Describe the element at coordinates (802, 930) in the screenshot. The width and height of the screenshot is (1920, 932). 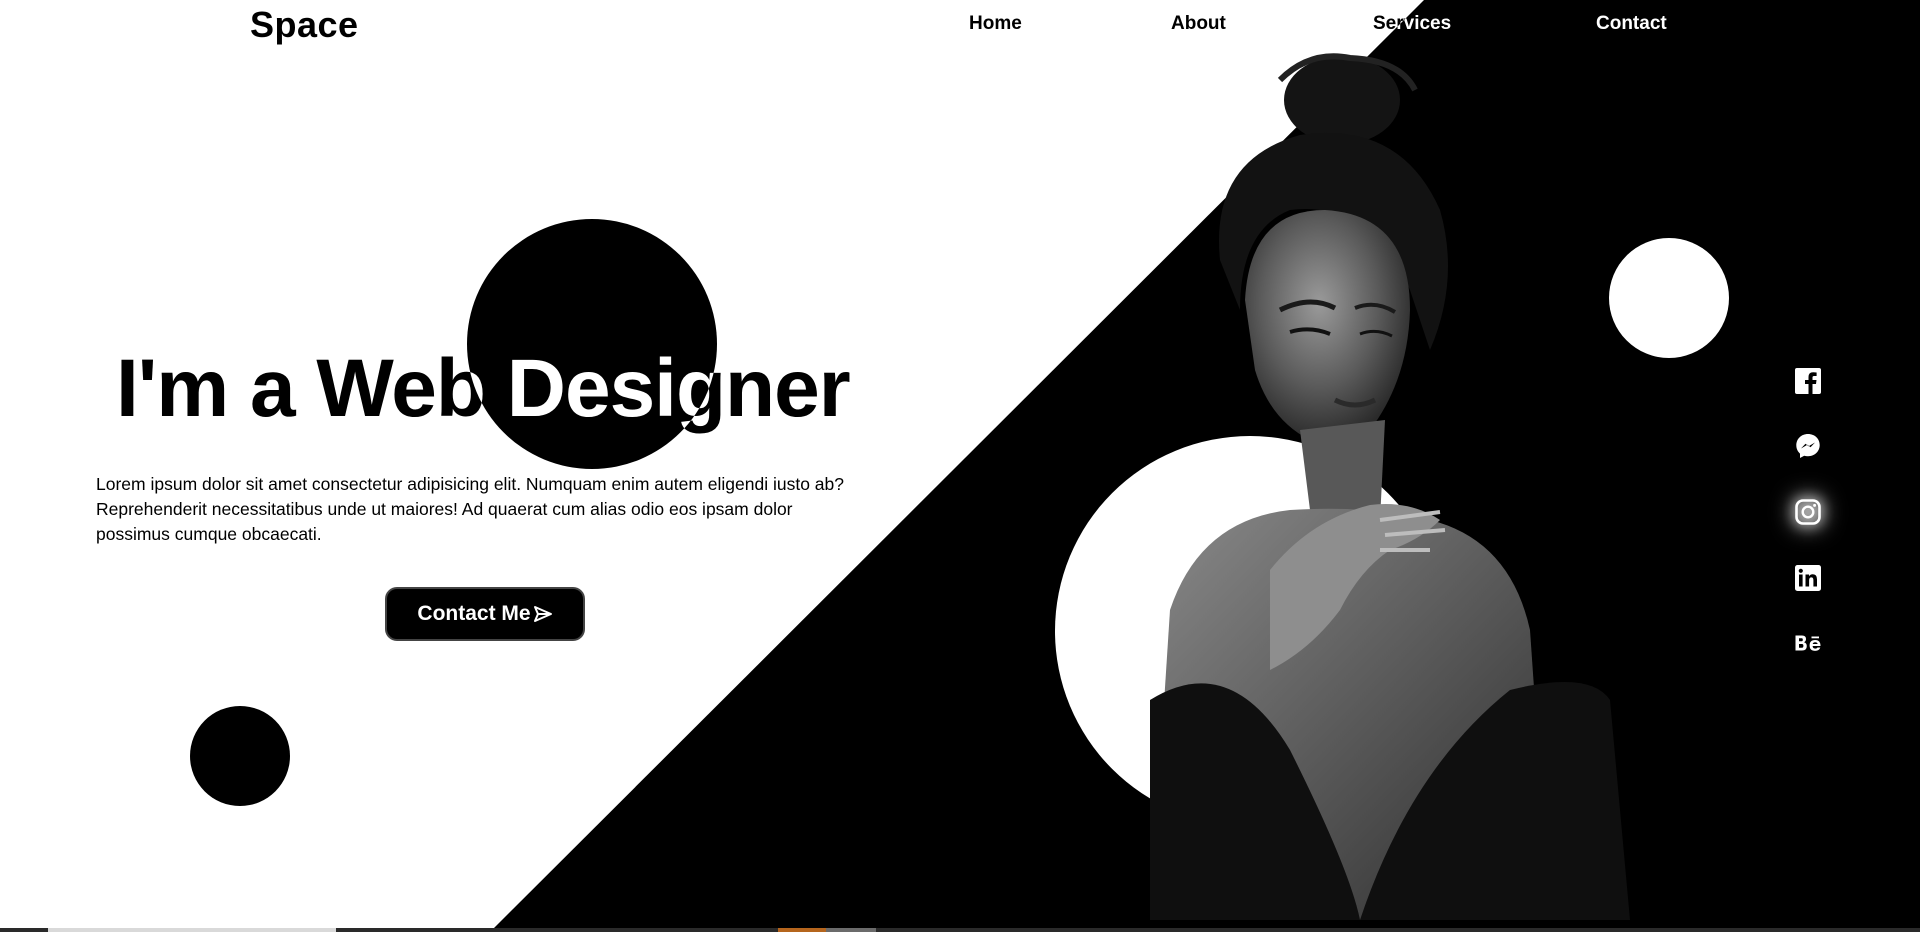
I see `bottom-bar-accent-segment` at that location.